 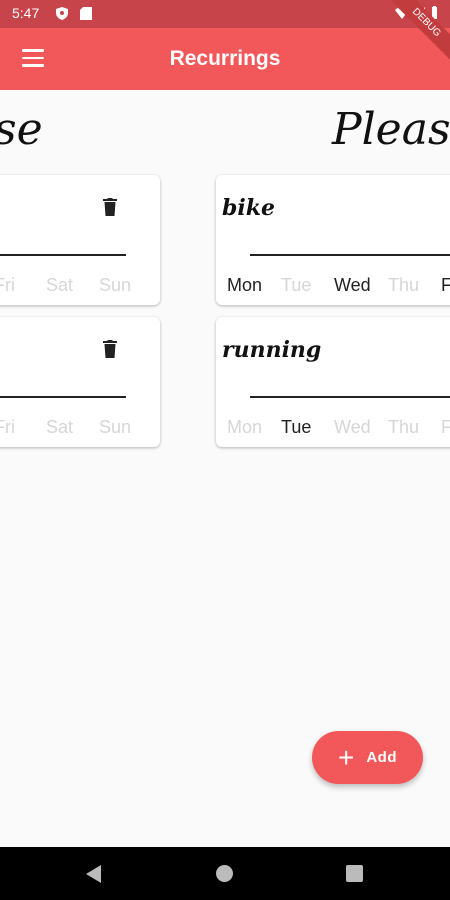 What do you see at coordinates (93, 874) in the screenshot?
I see `back-icon` at bounding box center [93, 874].